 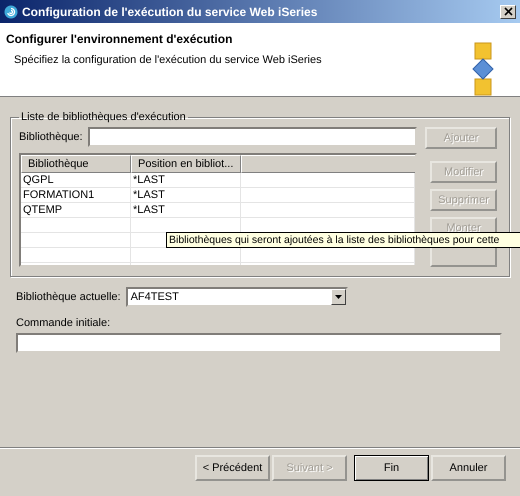 I want to click on wizard-button: < Précédent, so click(x=232, y=468).